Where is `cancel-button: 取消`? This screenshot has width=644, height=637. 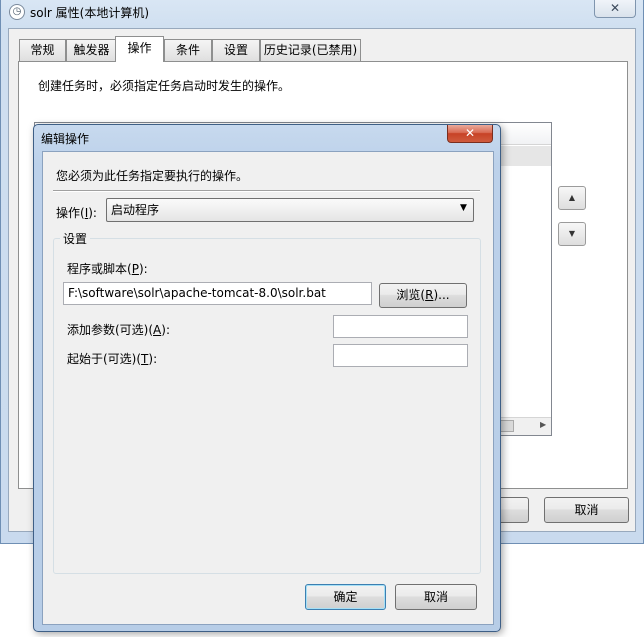 cancel-button: 取消 is located at coordinates (586, 510).